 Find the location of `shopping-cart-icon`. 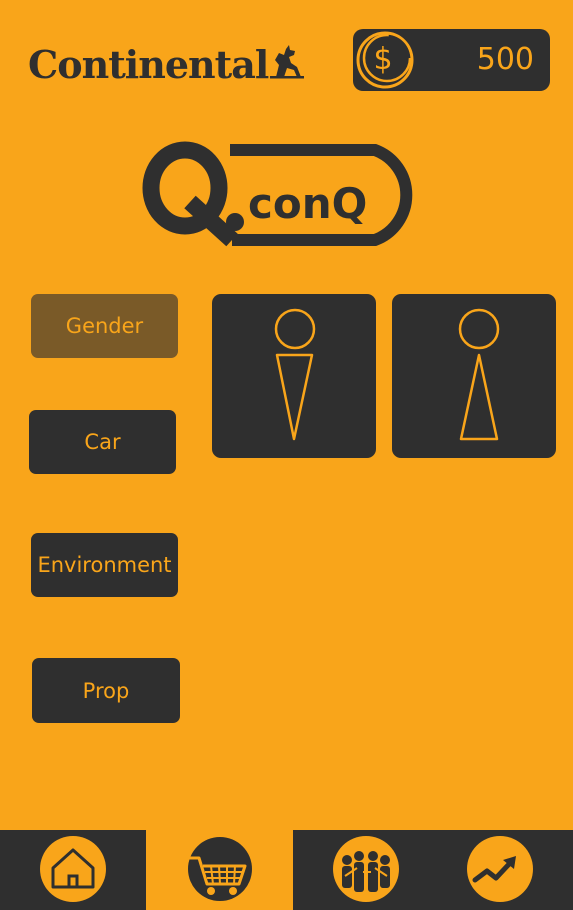

shopping-cart-icon is located at coordinates (220, 869).